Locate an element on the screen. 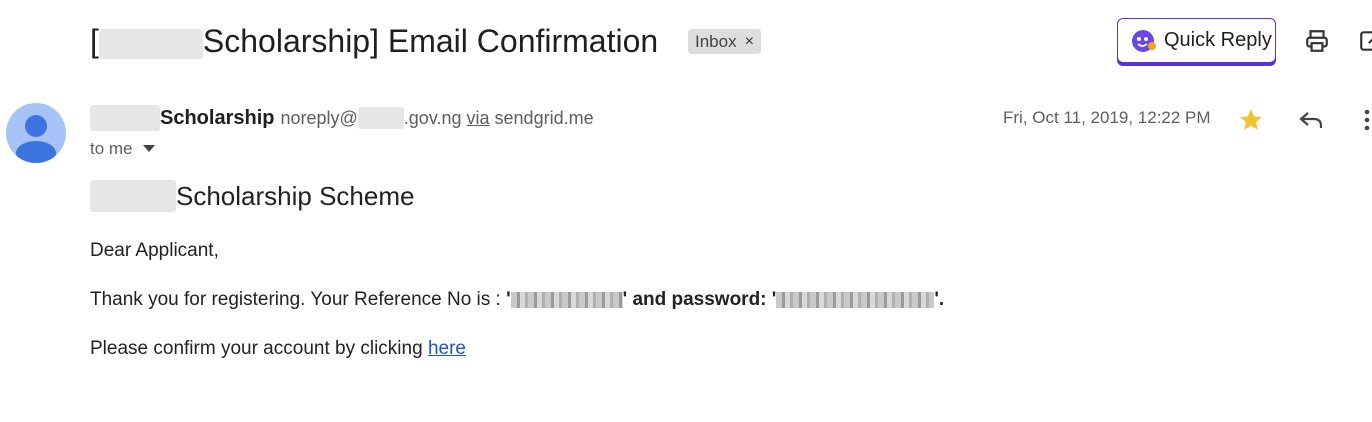 Image resolution: width=1372 pixels, height=422 pixels. closing-quote: '. is located at coordinates (939, 299).